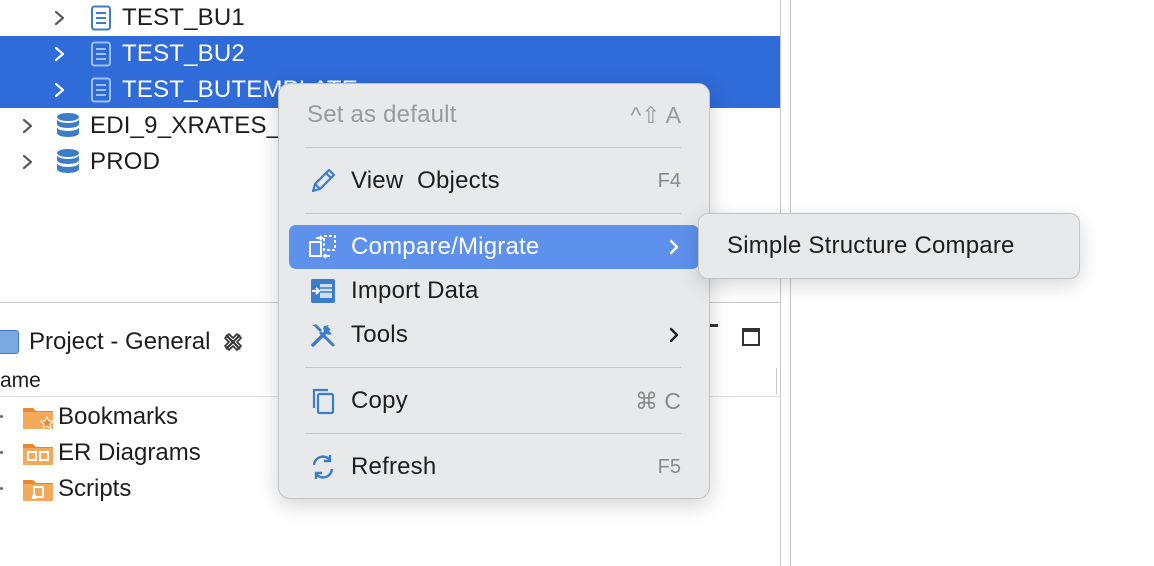  Describe the element at coordinates (394, 466) in the screenshot. I see `menu-item-label: Refresh` at that location.